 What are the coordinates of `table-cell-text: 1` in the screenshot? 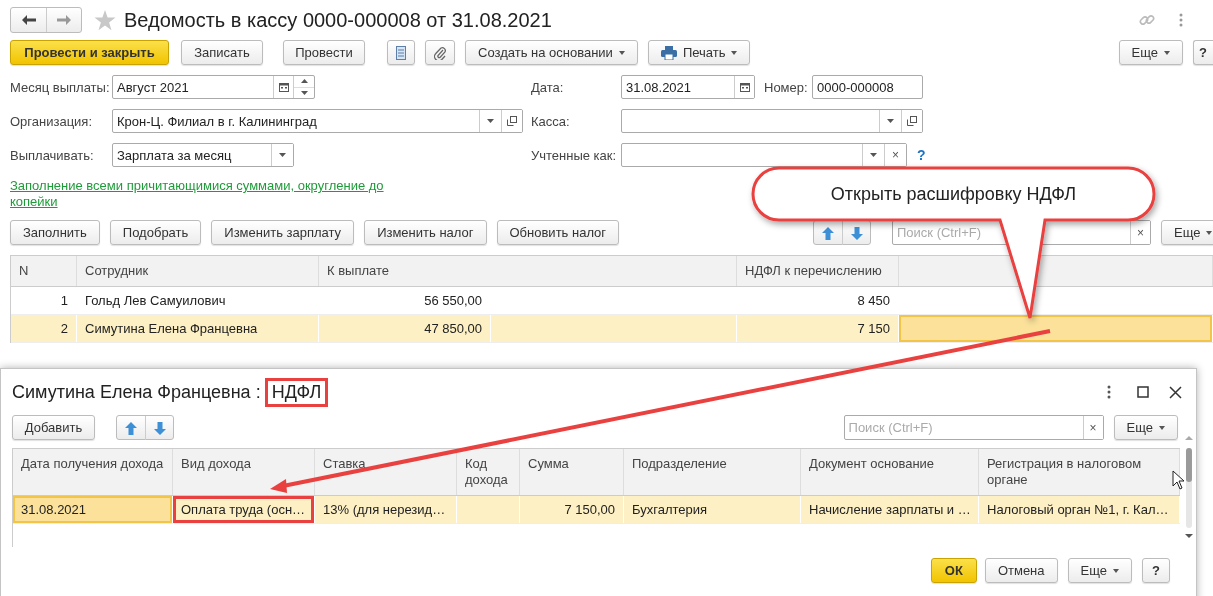 It's located at (64, 301).